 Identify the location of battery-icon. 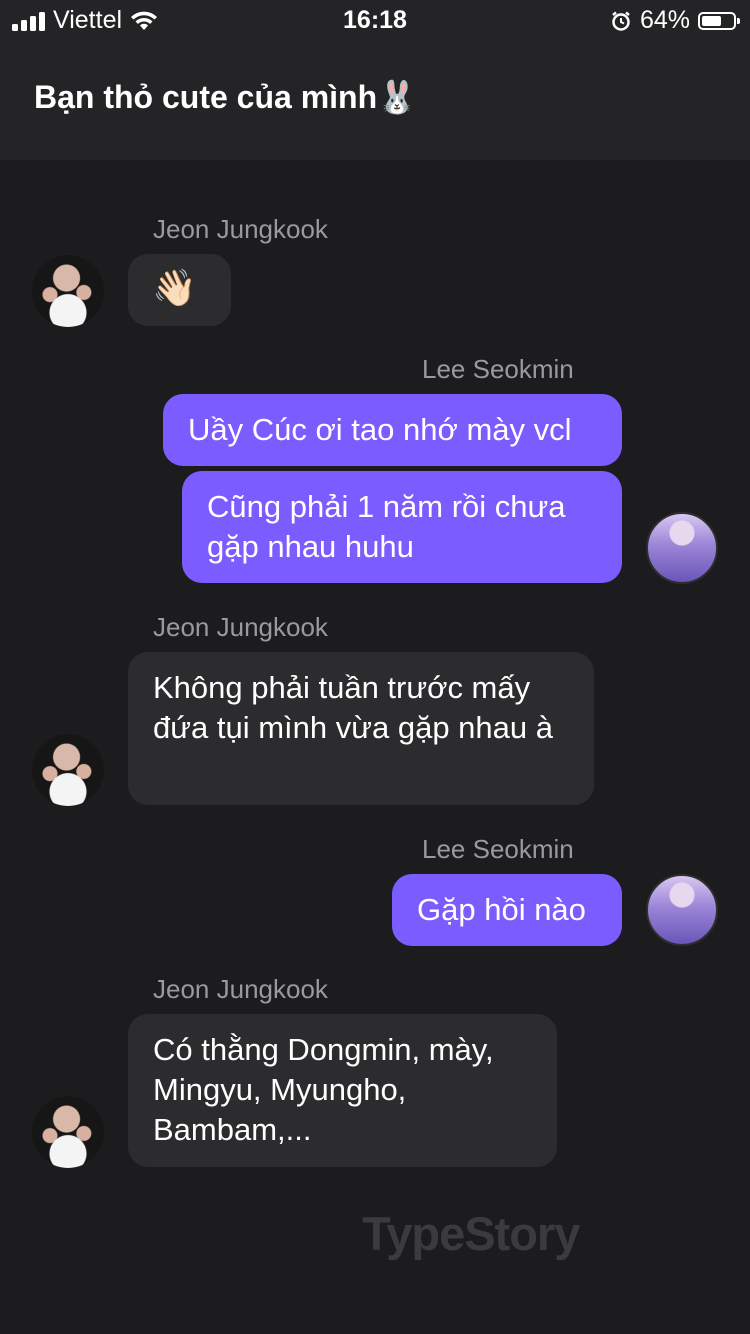
(719, 20).